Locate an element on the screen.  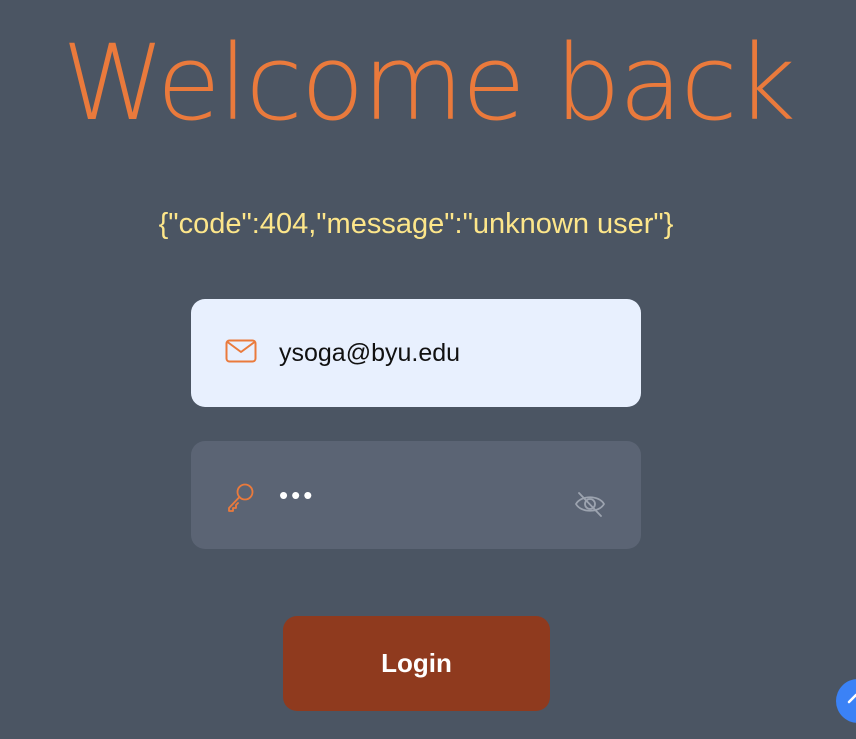
page-title: Welcome back is located at coordinates (429, 83).